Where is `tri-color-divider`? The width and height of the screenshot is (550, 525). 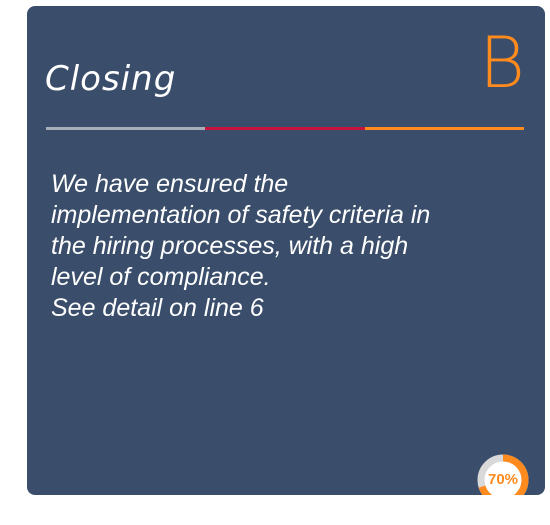 tri-color-divider is located at coordinates (285, 128).